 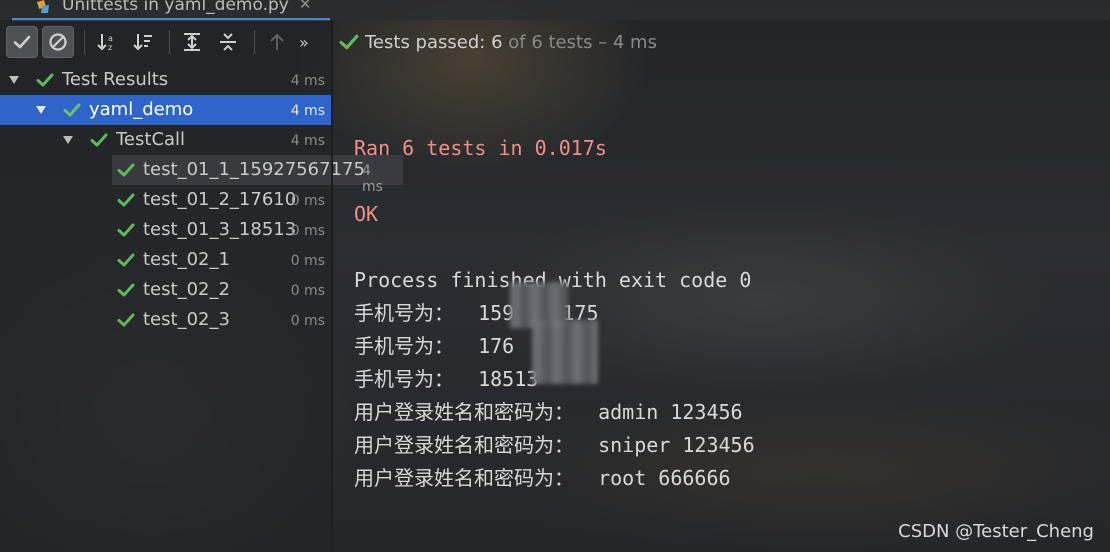 I want to click on tree-label: Test Results, so click(x=115, y=79).